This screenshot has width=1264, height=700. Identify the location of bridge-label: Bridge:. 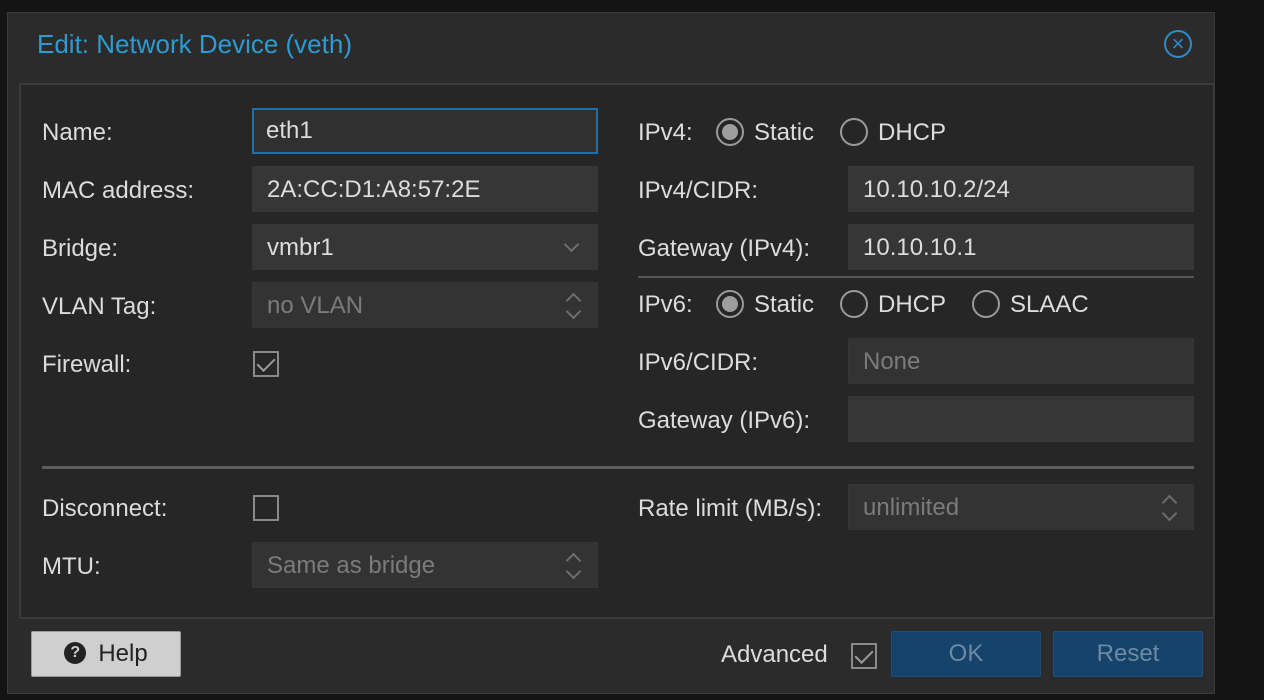
(80, 248).